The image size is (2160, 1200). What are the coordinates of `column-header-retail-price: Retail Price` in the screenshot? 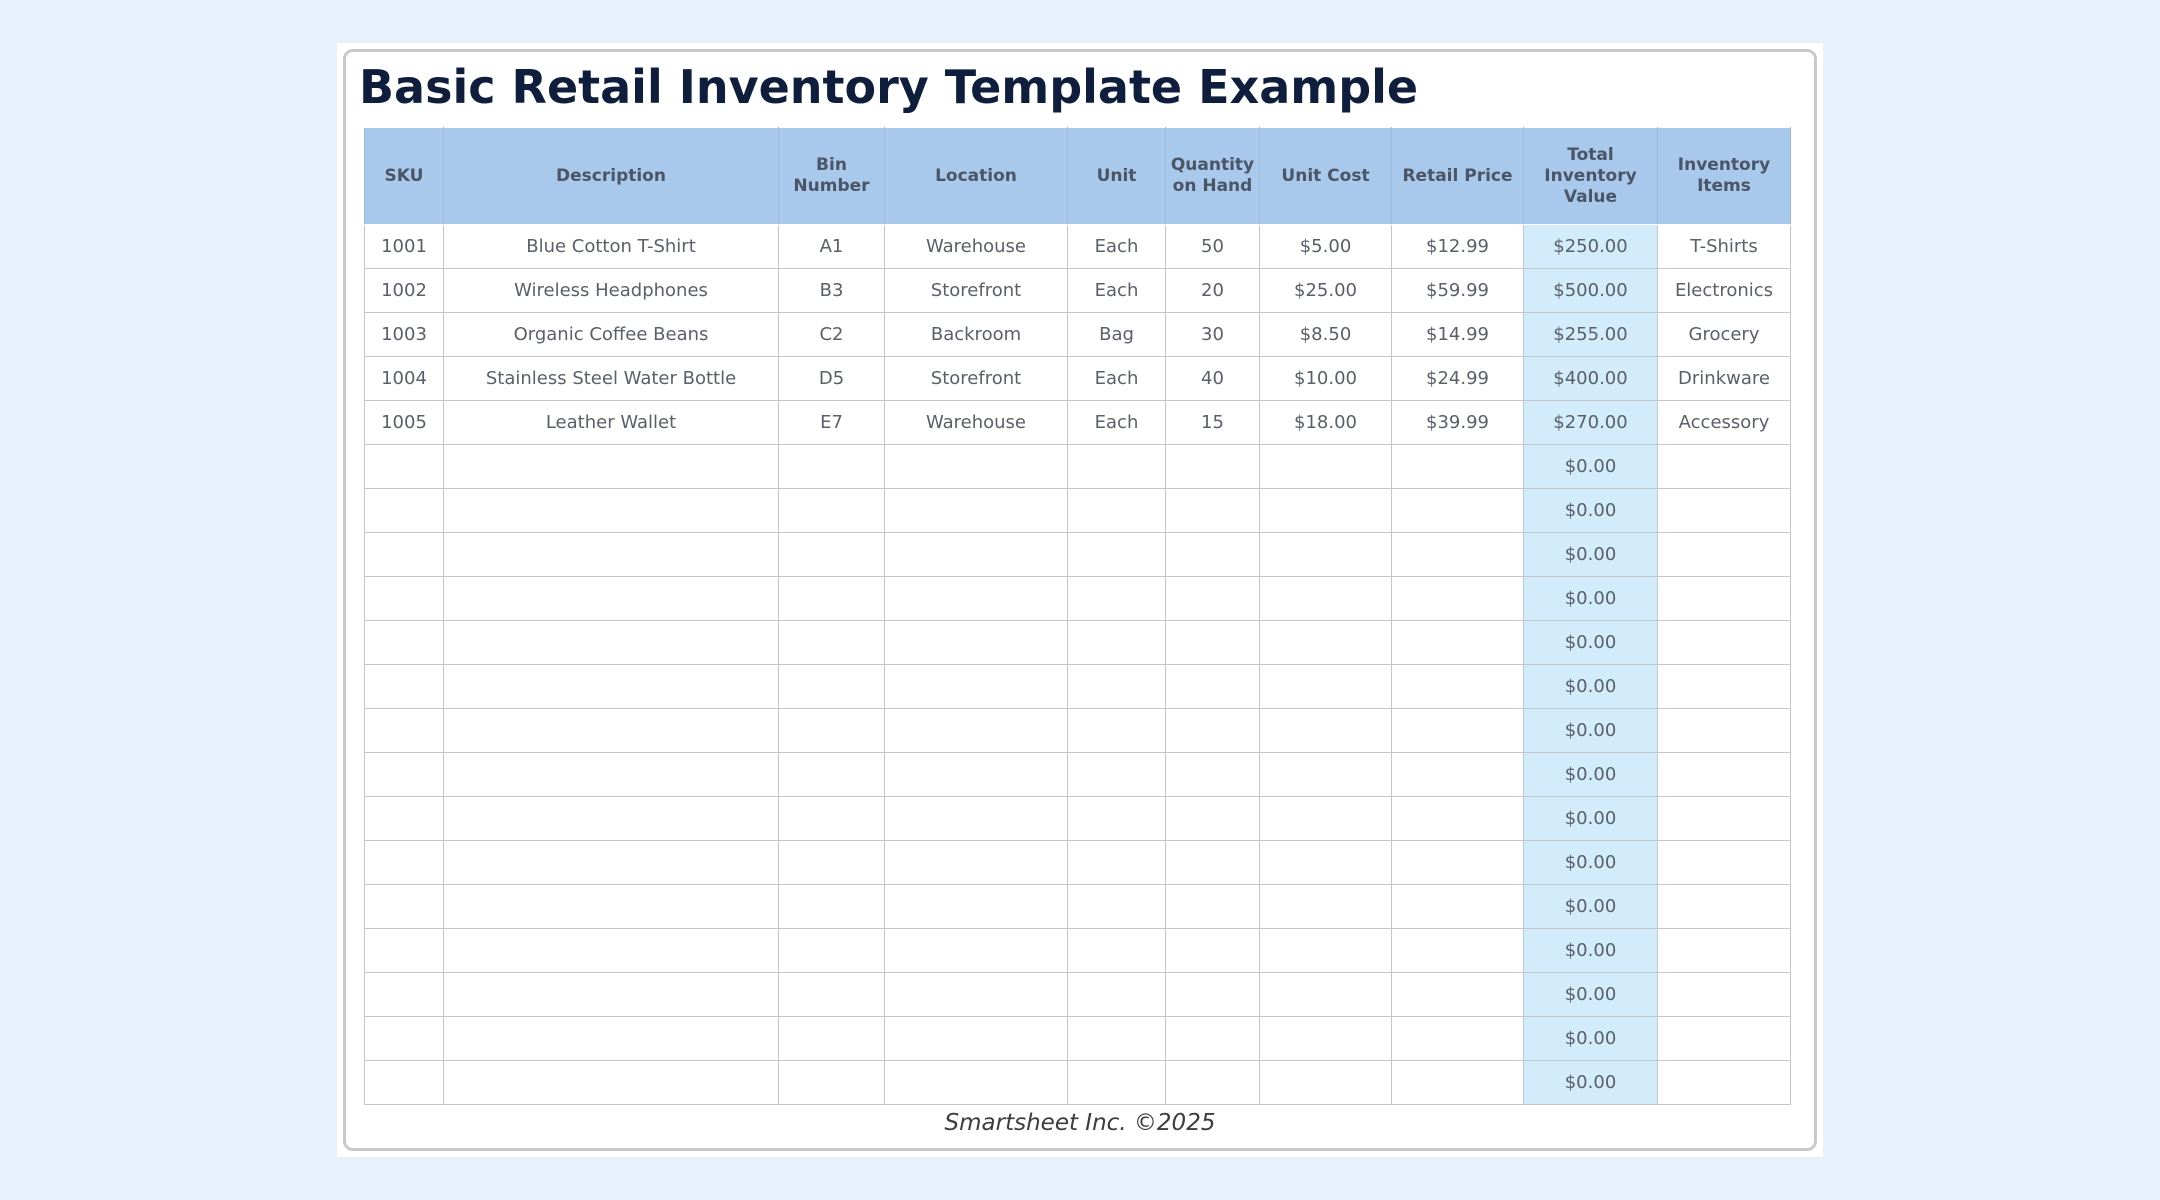 It's located at (1457, 176).